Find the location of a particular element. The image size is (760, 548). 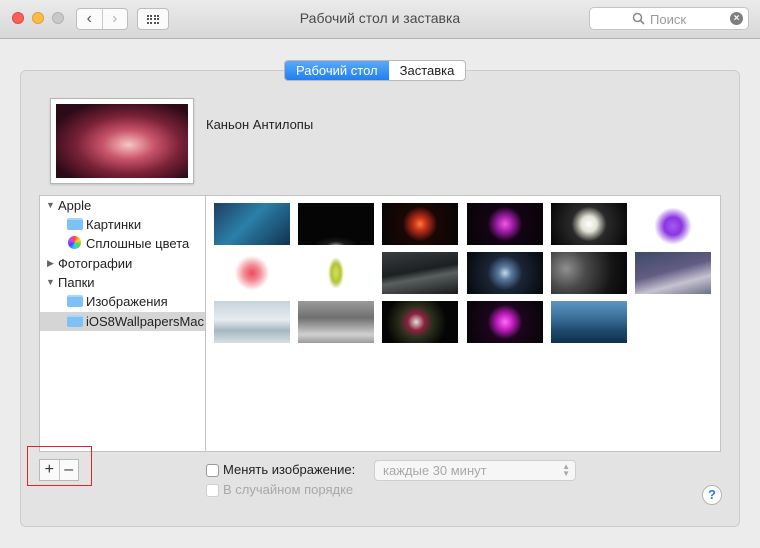

close-window-button is located at coordinates (18, 18).